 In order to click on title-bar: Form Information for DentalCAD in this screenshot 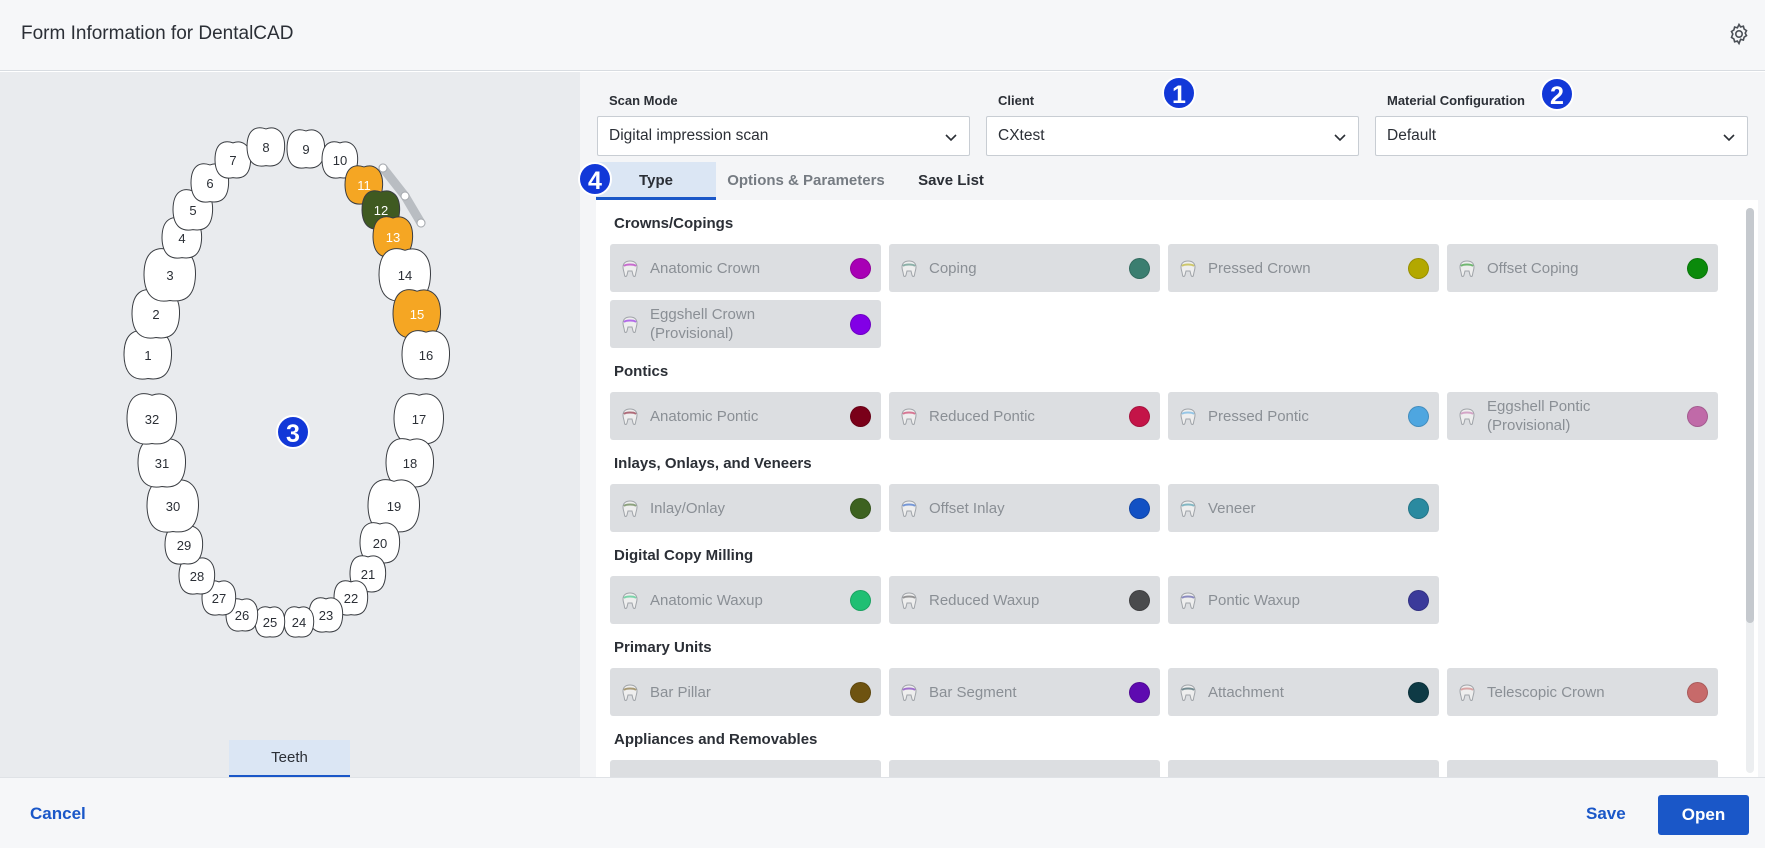, I will do `click(882, 35)`.